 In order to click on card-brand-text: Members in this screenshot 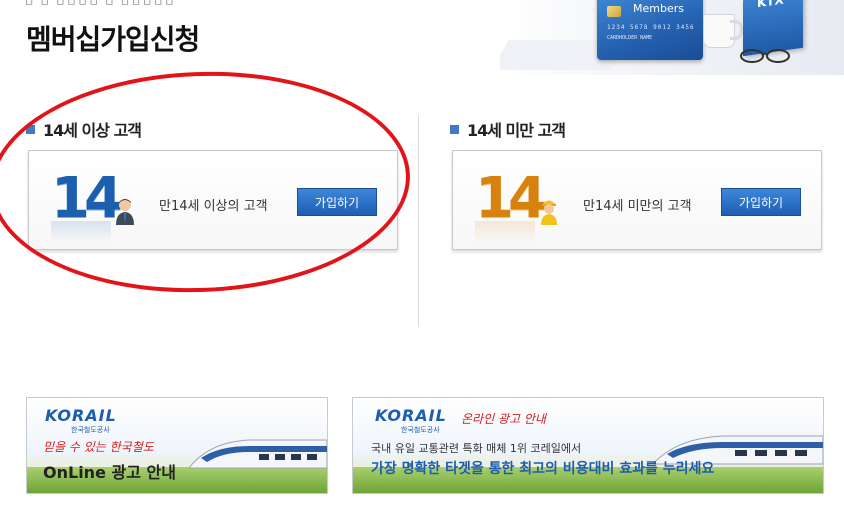, I will do `click(658, 8)`.